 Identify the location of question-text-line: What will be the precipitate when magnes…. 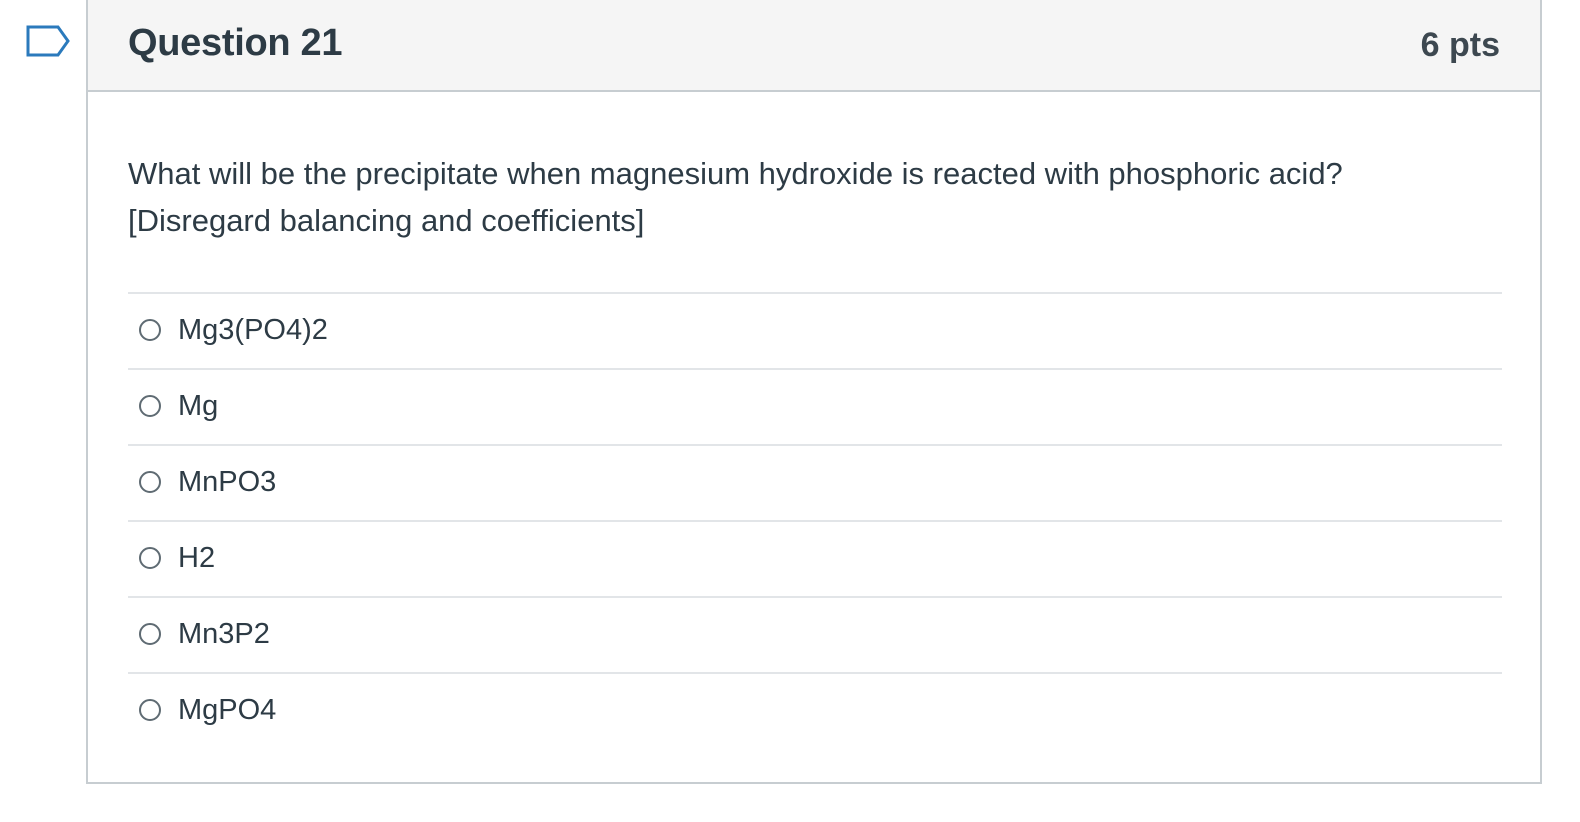
(735, 173).